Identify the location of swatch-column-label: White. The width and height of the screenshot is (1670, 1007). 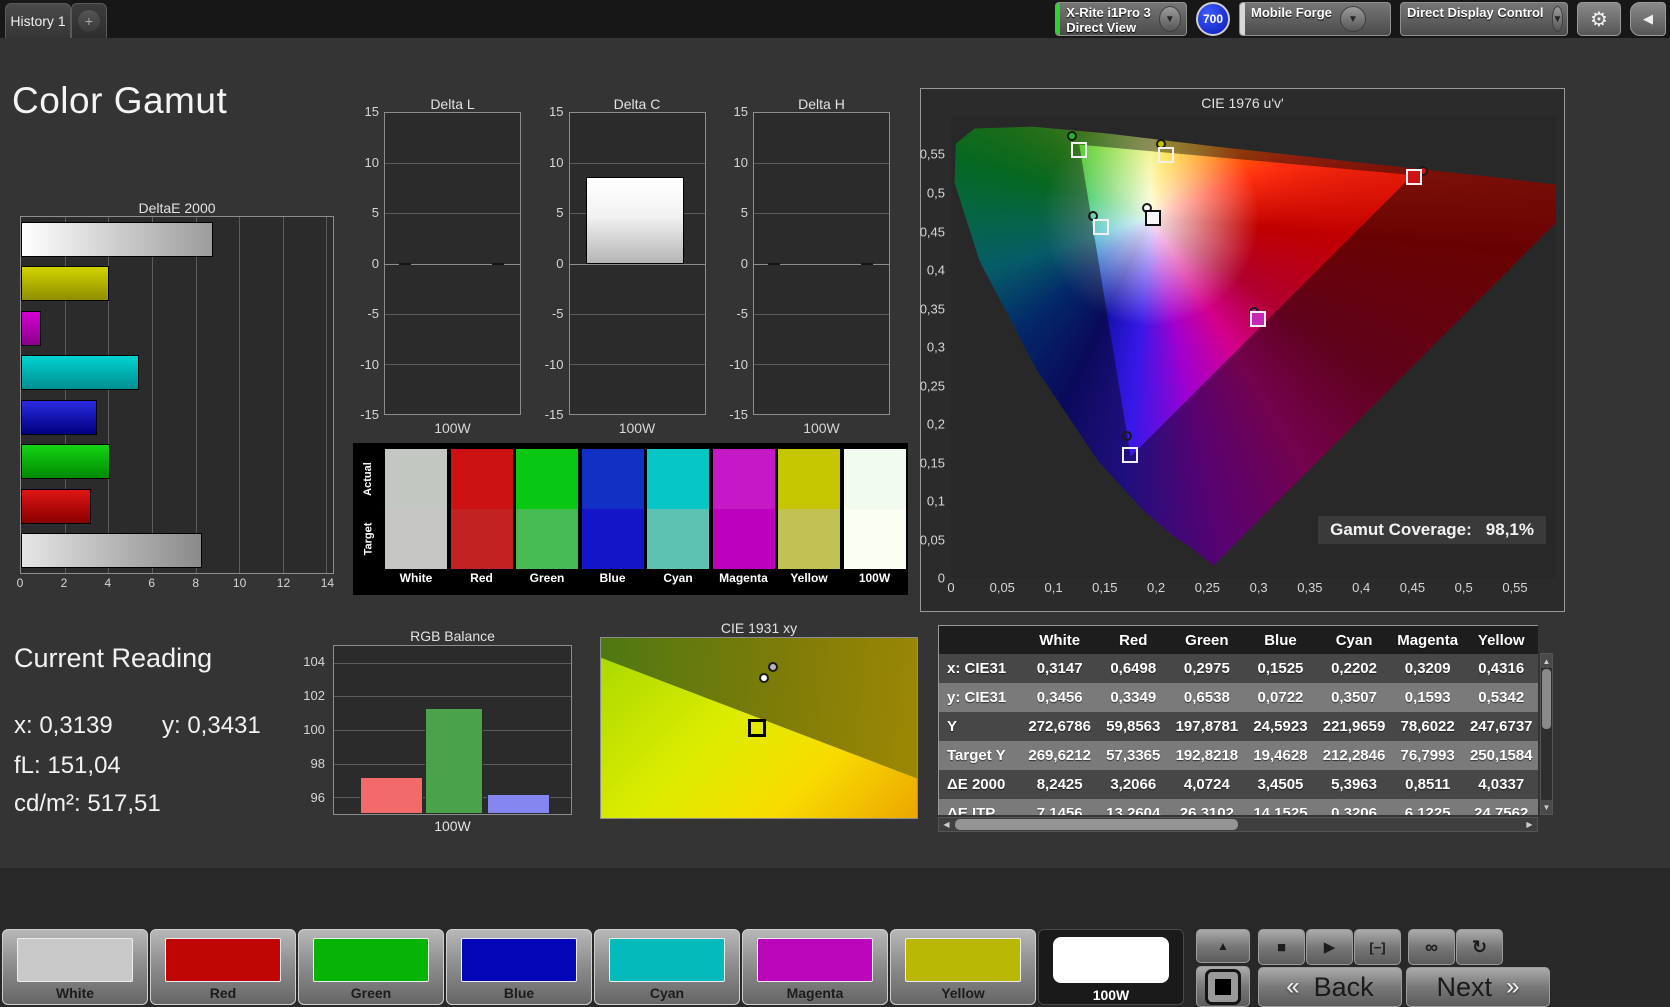
(416, 578).